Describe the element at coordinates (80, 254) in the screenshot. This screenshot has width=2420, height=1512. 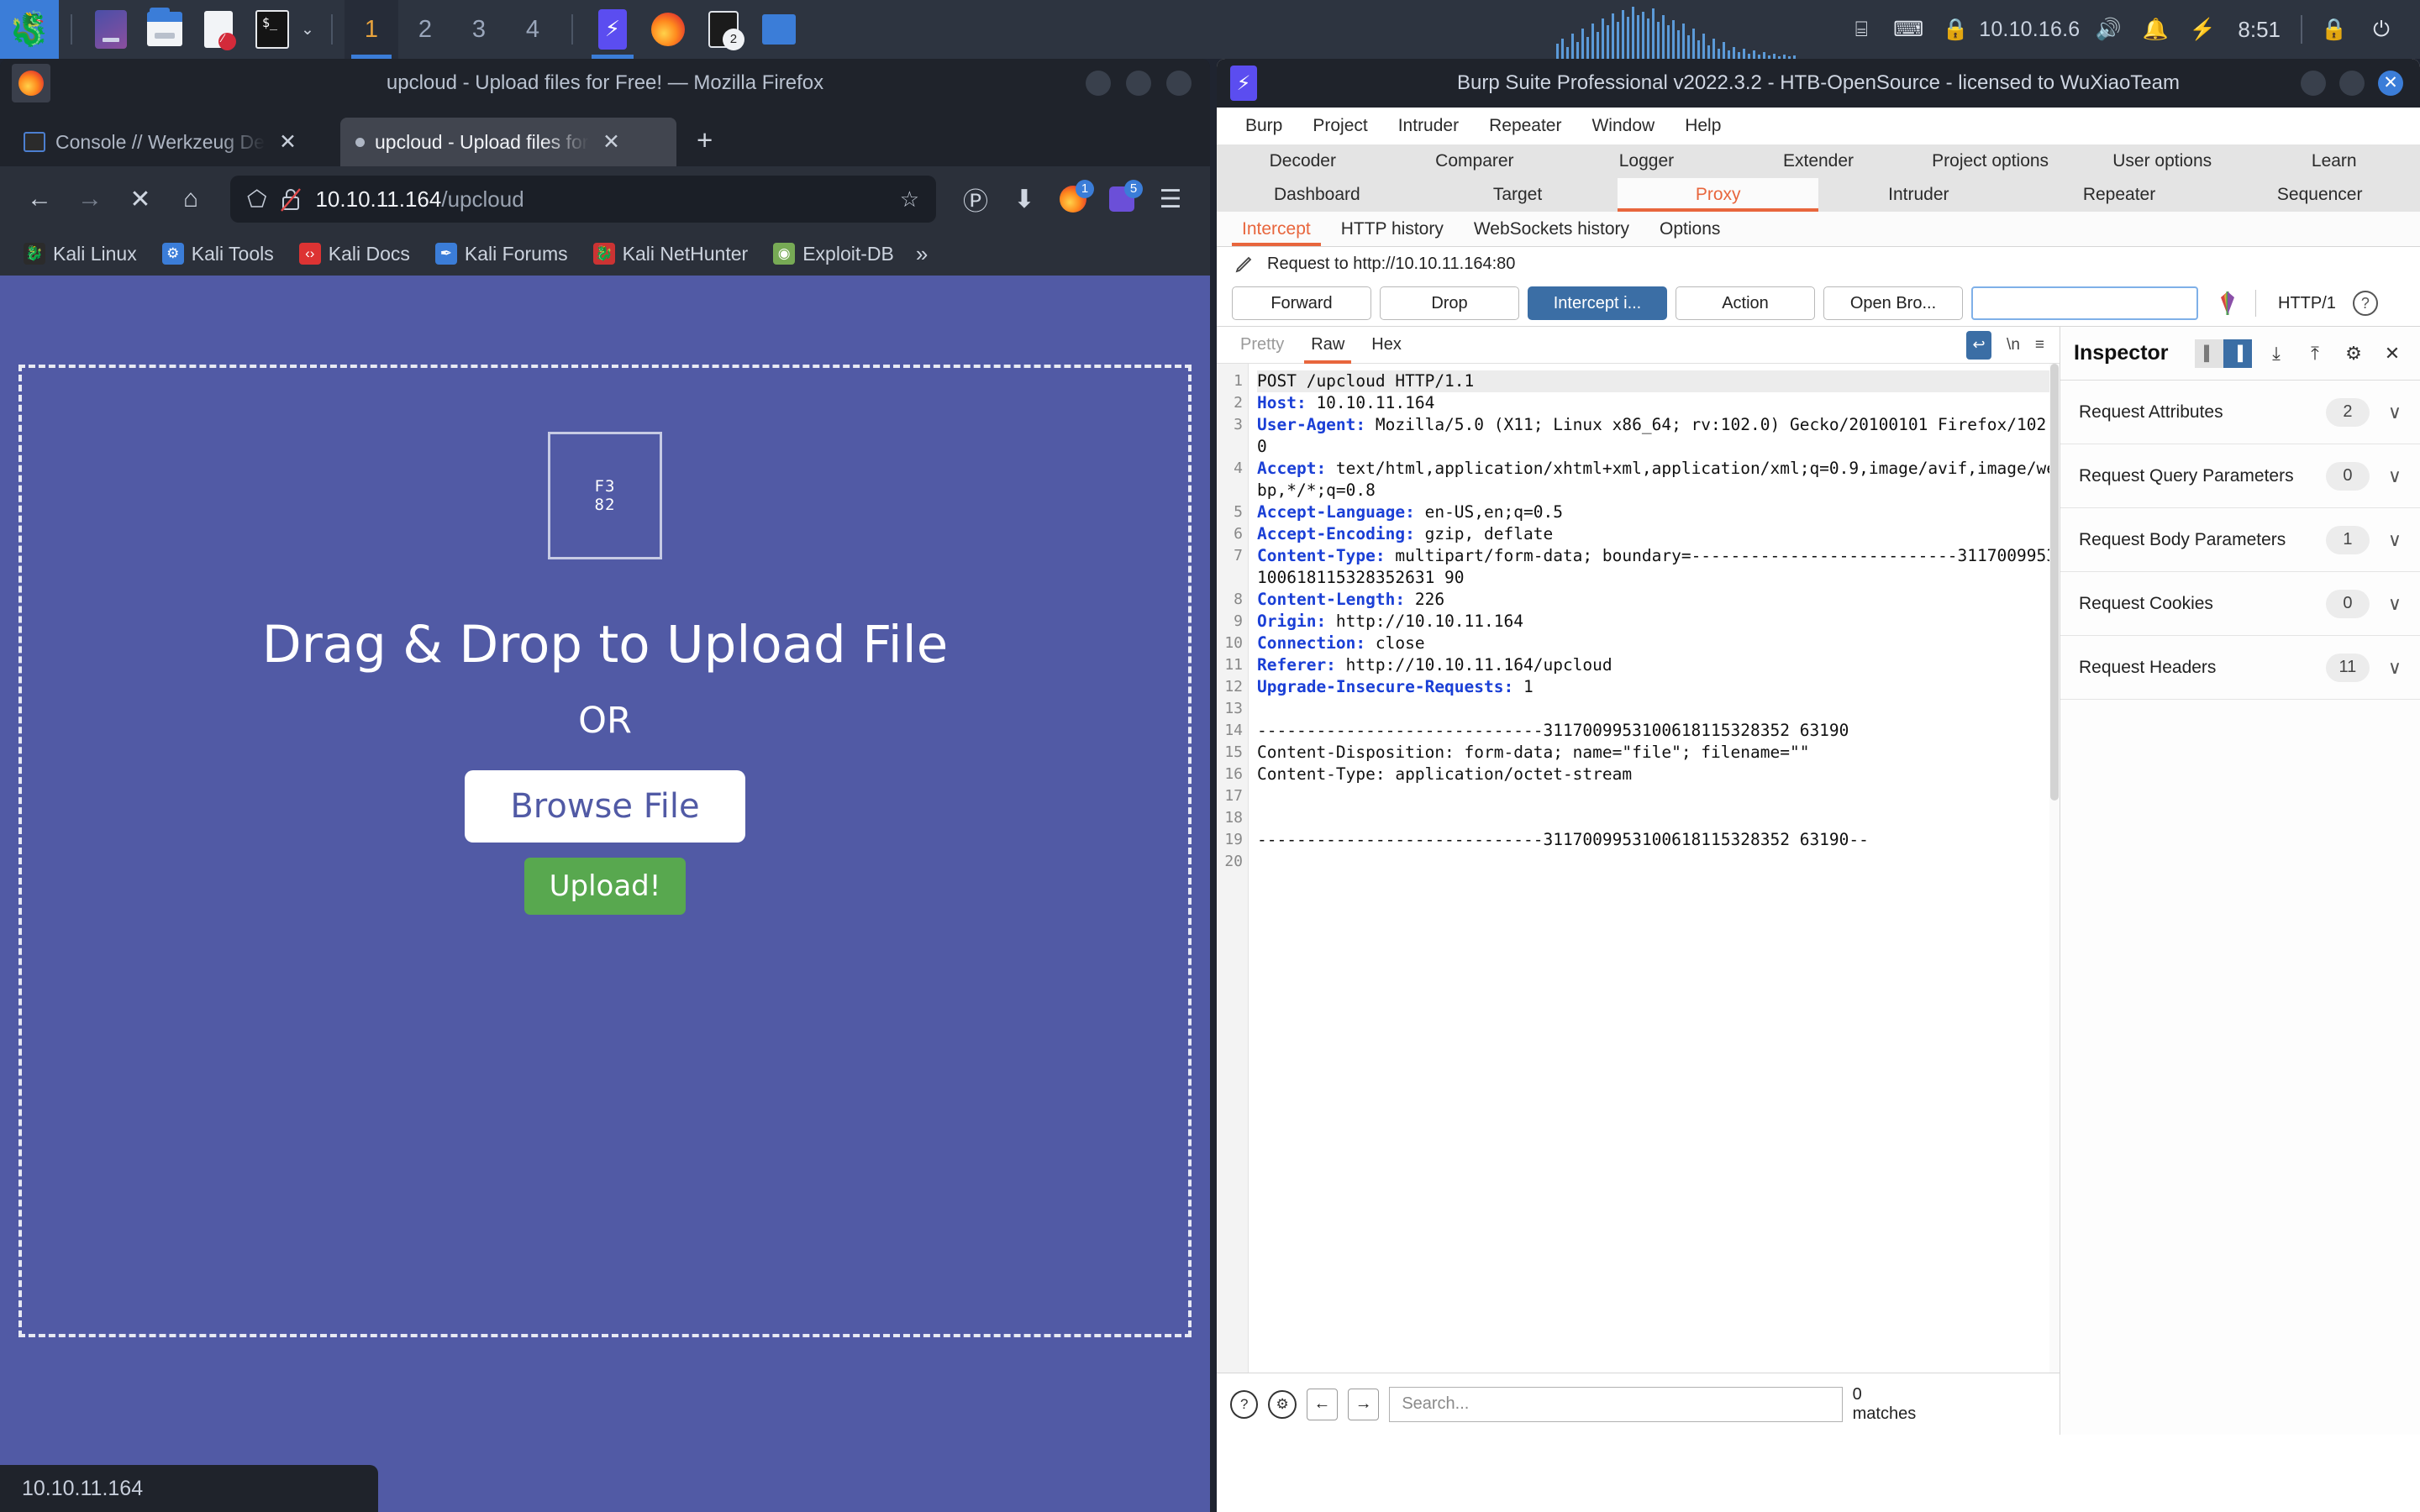
I see `bookmark-kali-linux: 🐉 Kali Linux` at that location.